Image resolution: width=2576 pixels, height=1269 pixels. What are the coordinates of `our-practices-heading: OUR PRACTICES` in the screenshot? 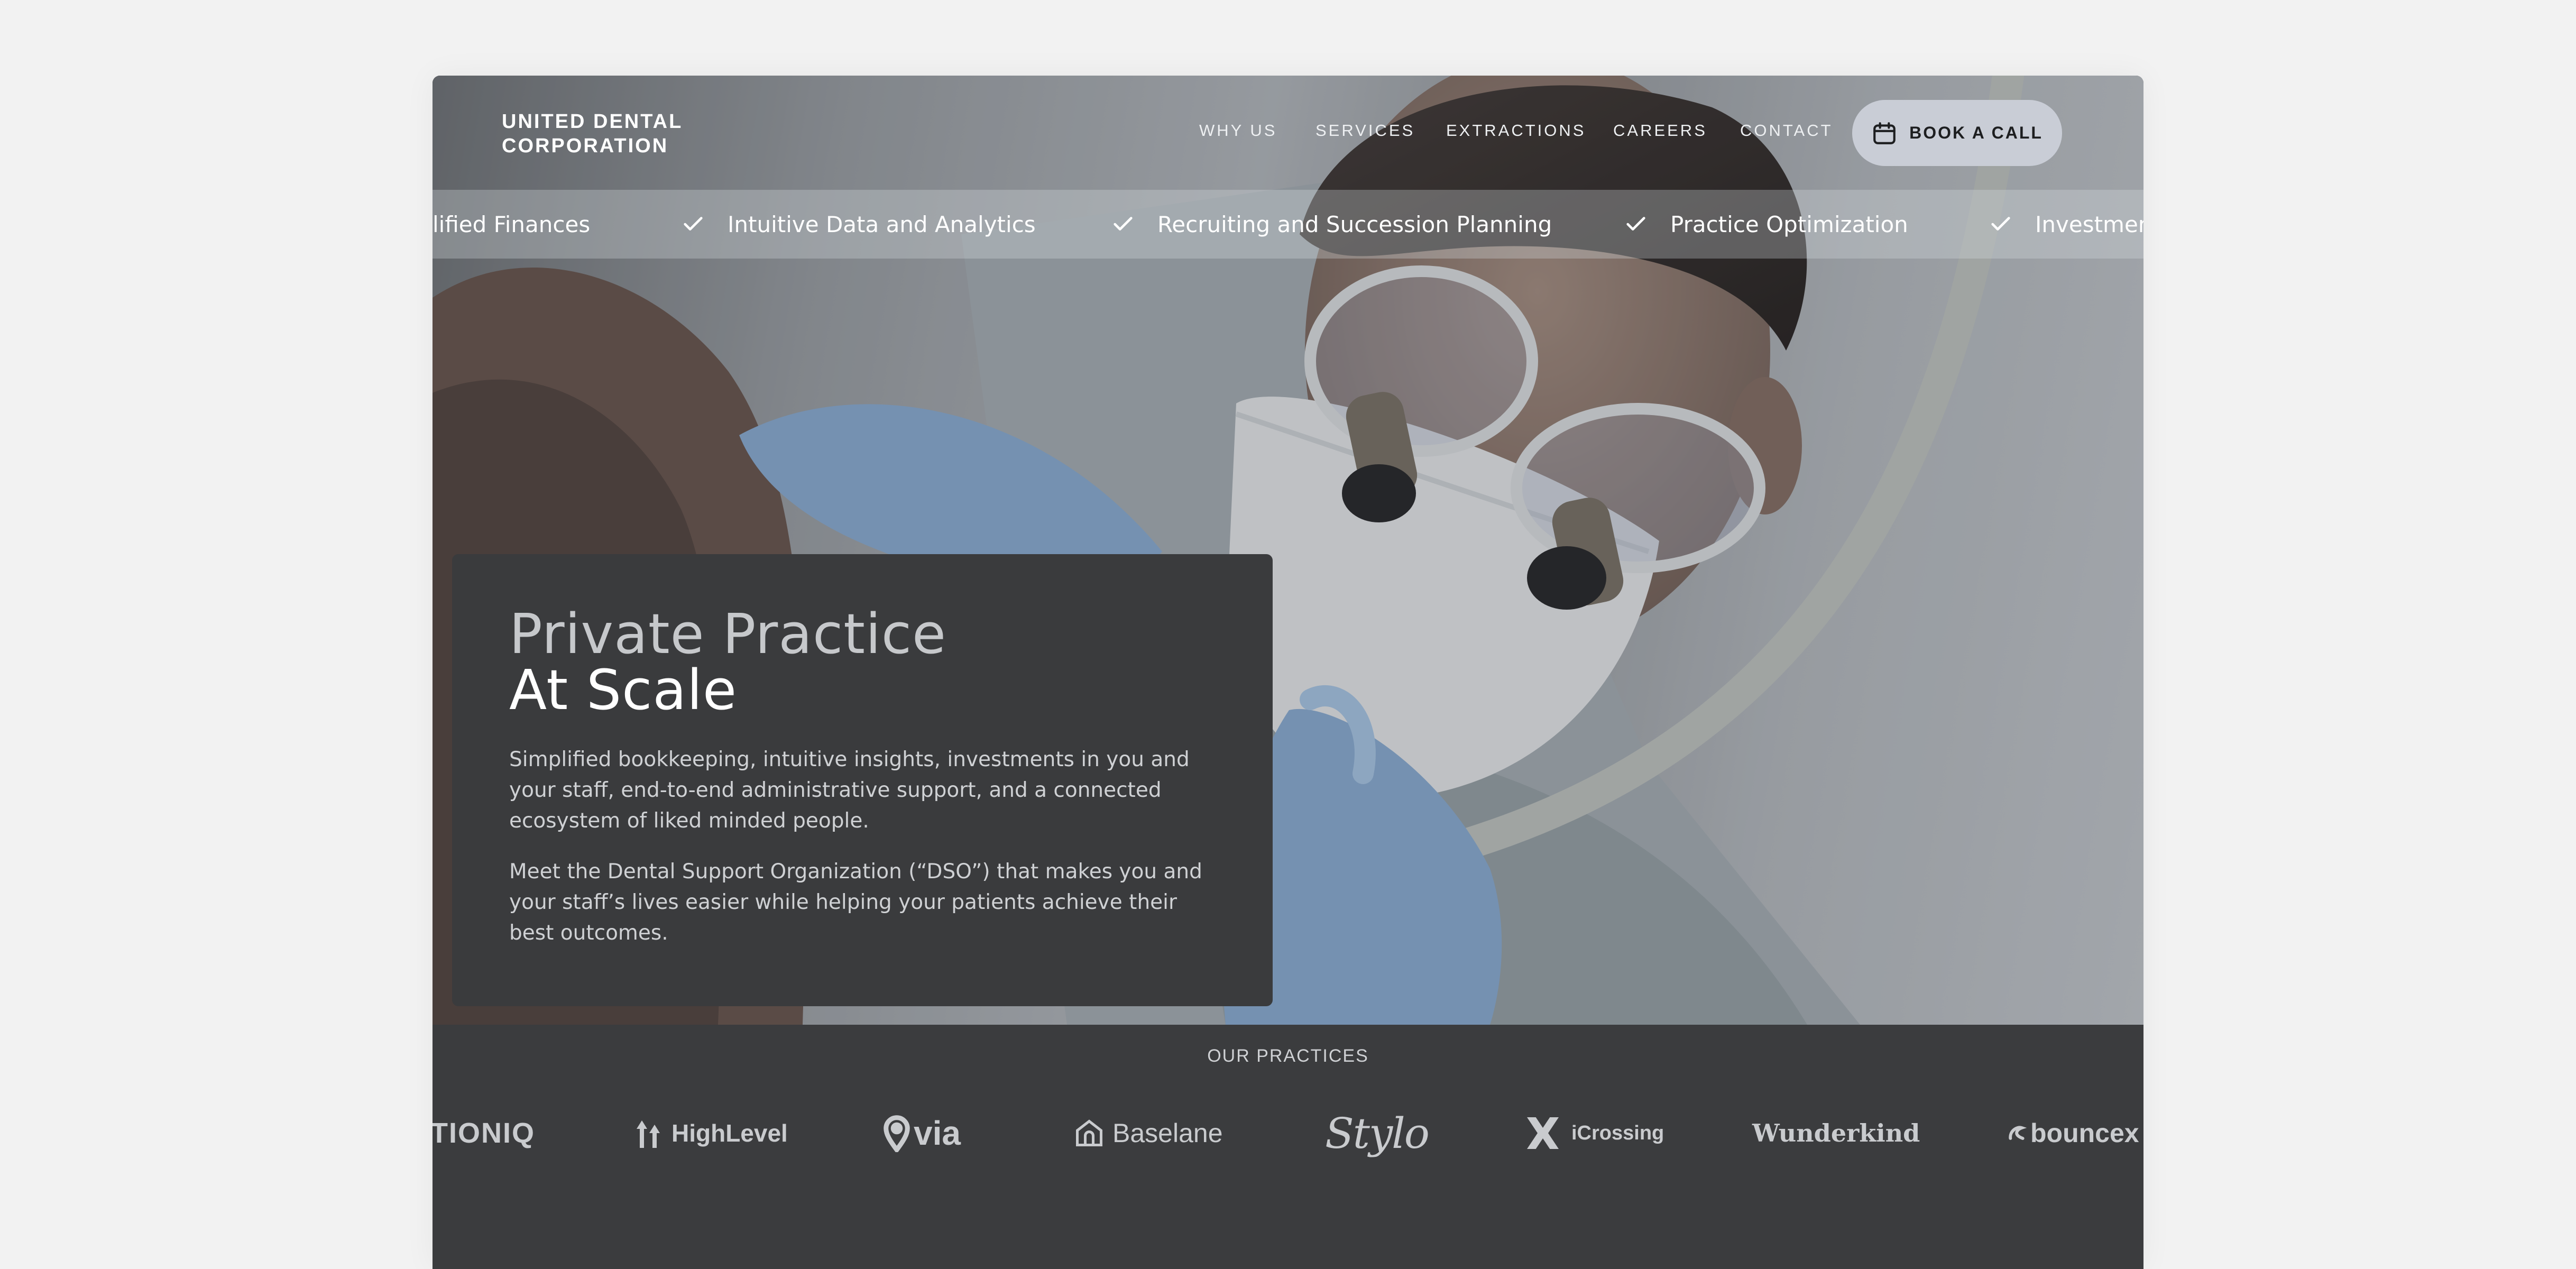 It's located at (1288, 1056).